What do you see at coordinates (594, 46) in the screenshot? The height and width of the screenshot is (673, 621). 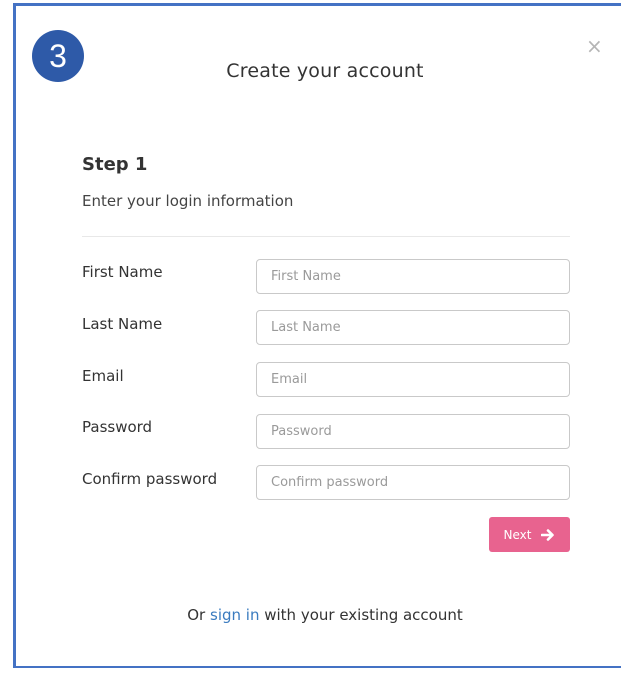 I see `close-icon: ×` at bounding box center [594, 46].